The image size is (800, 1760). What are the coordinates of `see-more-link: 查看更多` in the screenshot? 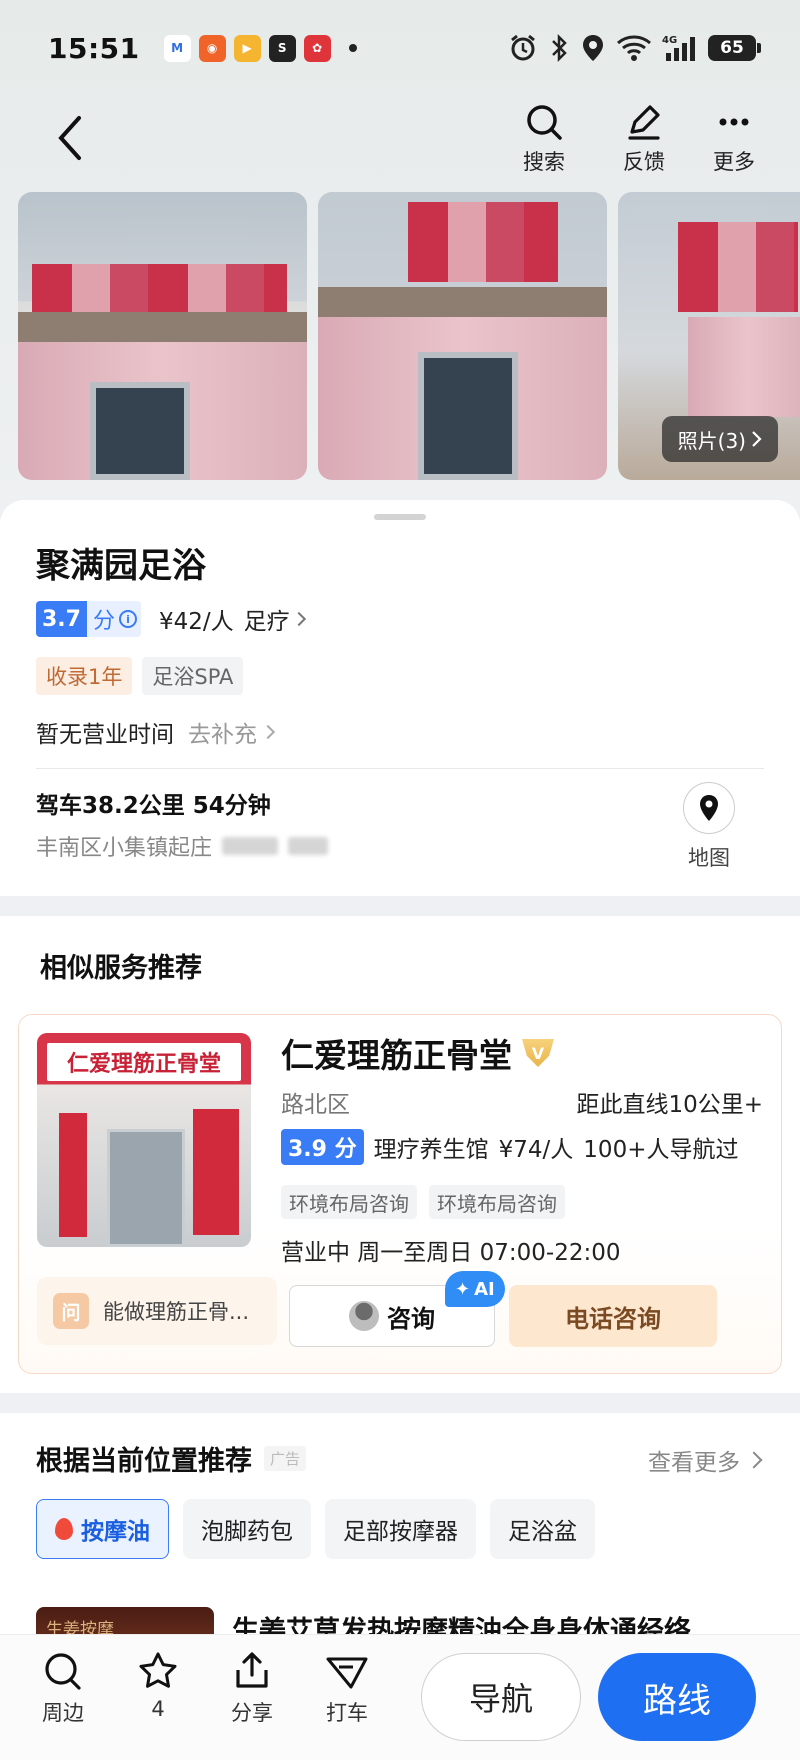 It's located at (705, 1460).